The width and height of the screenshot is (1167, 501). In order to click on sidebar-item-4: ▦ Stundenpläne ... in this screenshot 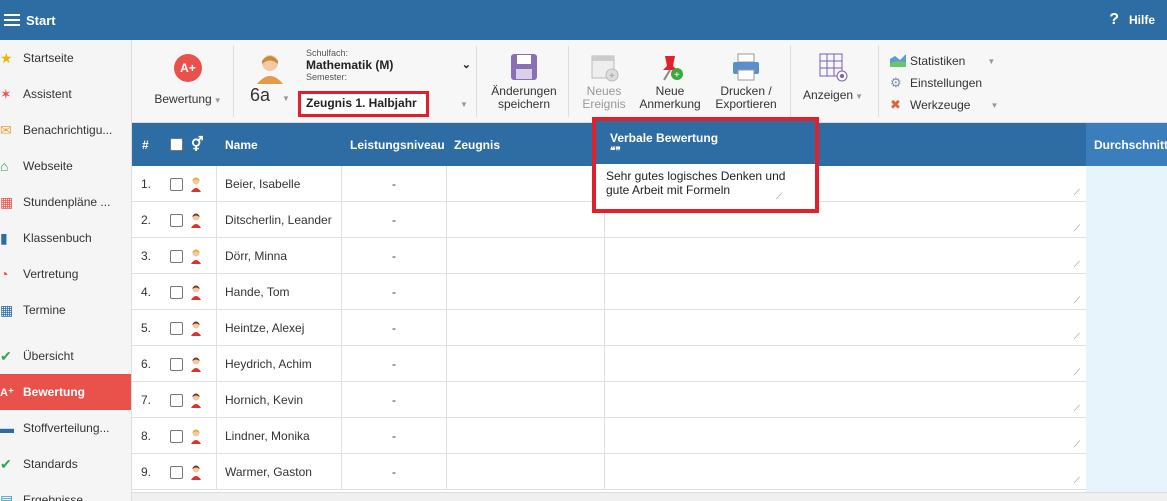, I will do `click(65, 202)`.